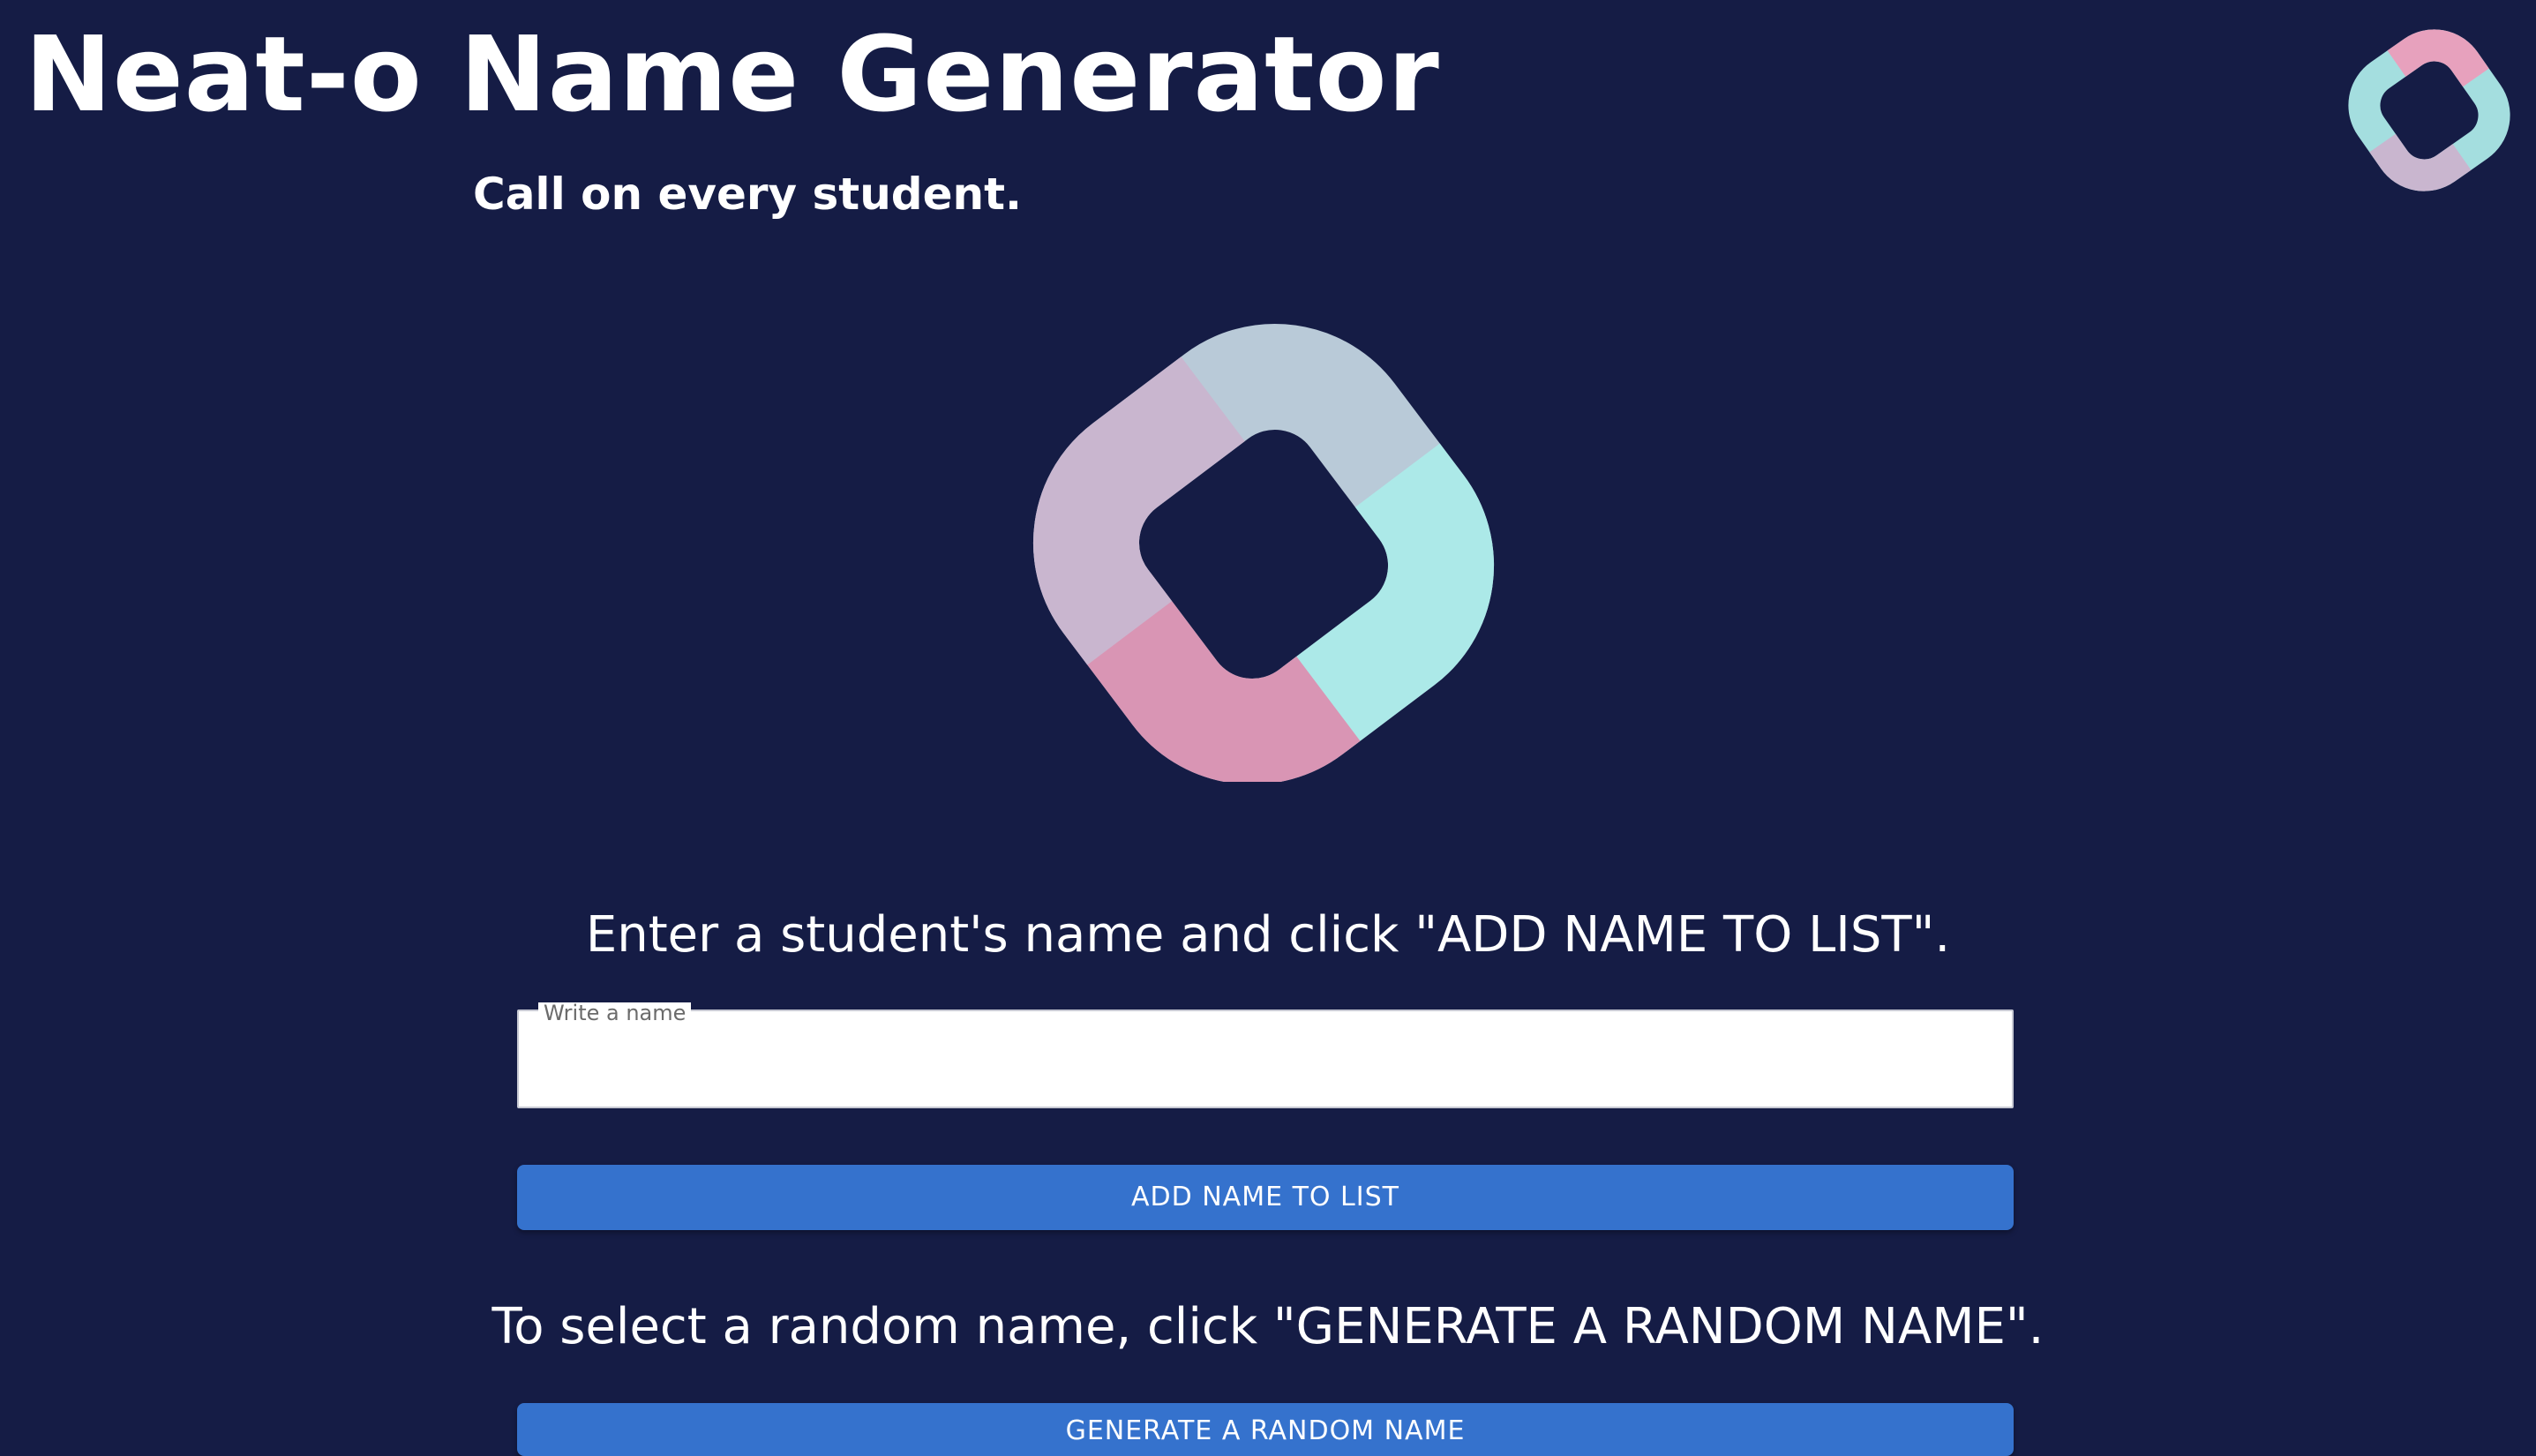  Describe the element at coordinates (1265, 1197) in the screenshot. I see `add-name-button: ADD NAME TO LIST` at that location.